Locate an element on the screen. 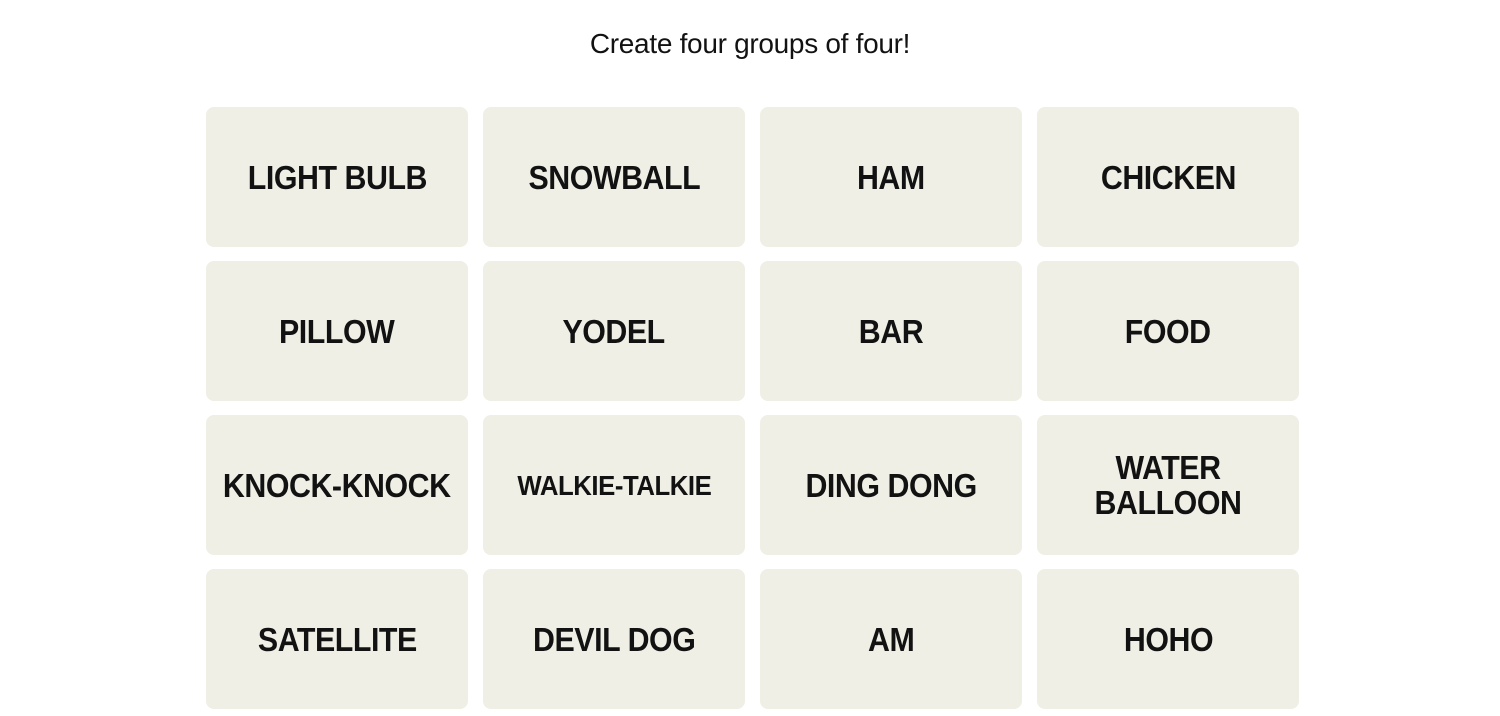 Image resolution: width=1500 pixels, height=716 pixels. word-tile: WATER BALLOON is located at coordinates (1168, 485).